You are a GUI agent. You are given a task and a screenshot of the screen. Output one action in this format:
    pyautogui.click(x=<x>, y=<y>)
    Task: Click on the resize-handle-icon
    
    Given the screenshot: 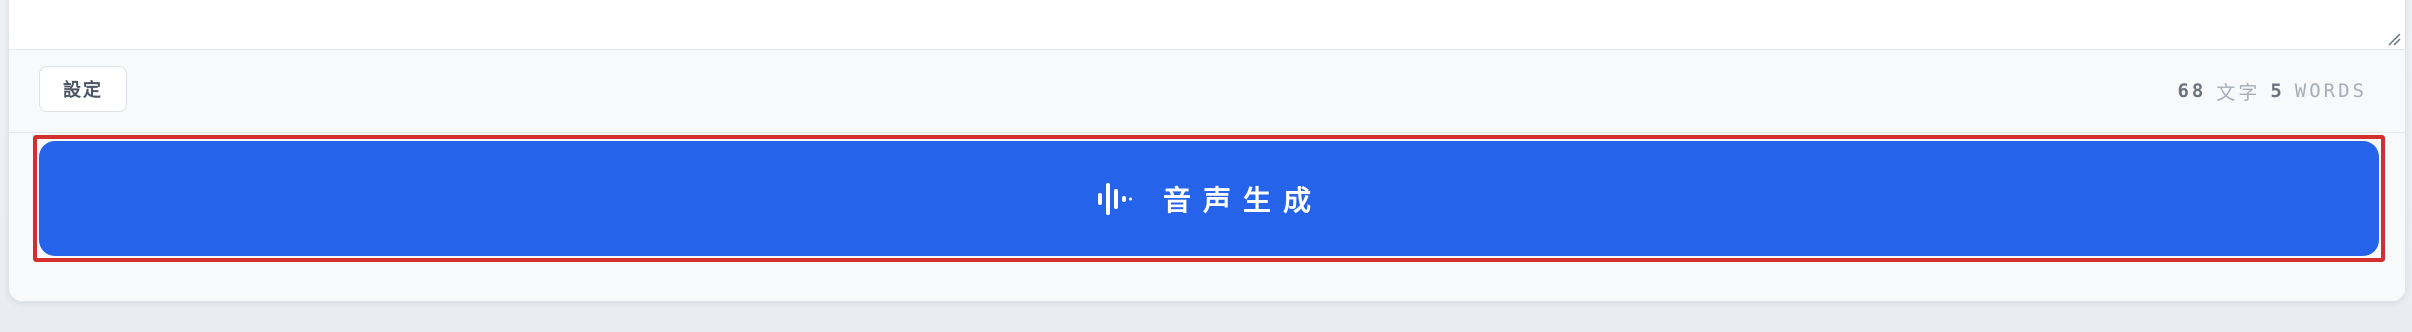 What is the action you would take?
    pyautogui.click(x=2394, y=38)
    